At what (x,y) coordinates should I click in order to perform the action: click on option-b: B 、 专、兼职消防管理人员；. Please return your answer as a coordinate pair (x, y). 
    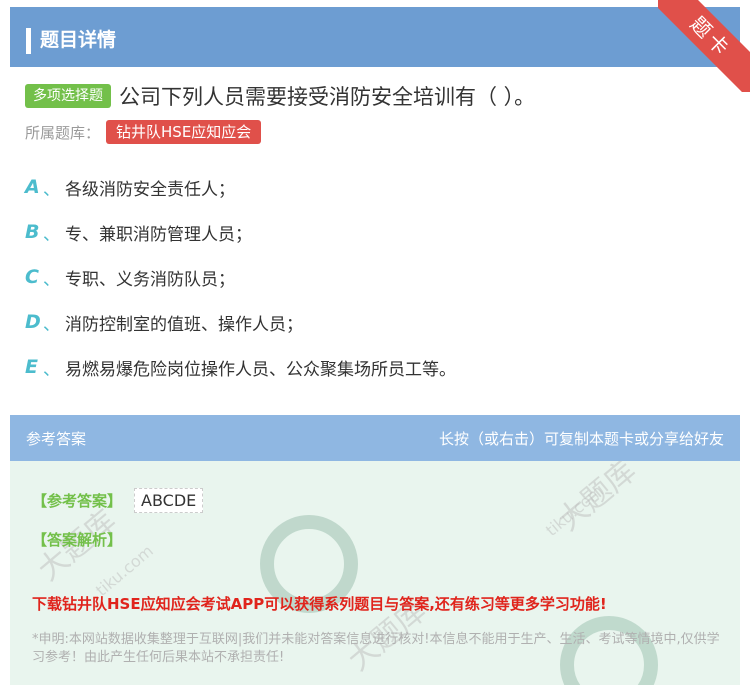
    Looking at the image, I should click on (138, 232).